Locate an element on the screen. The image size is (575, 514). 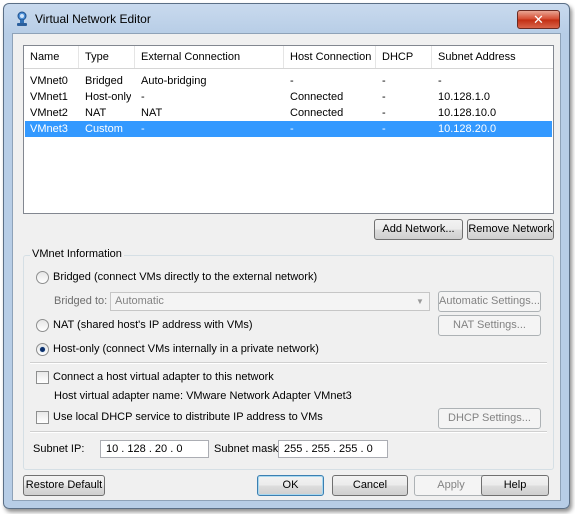
window-title: Virtual Network Editor is located at coordinates (93, 19).